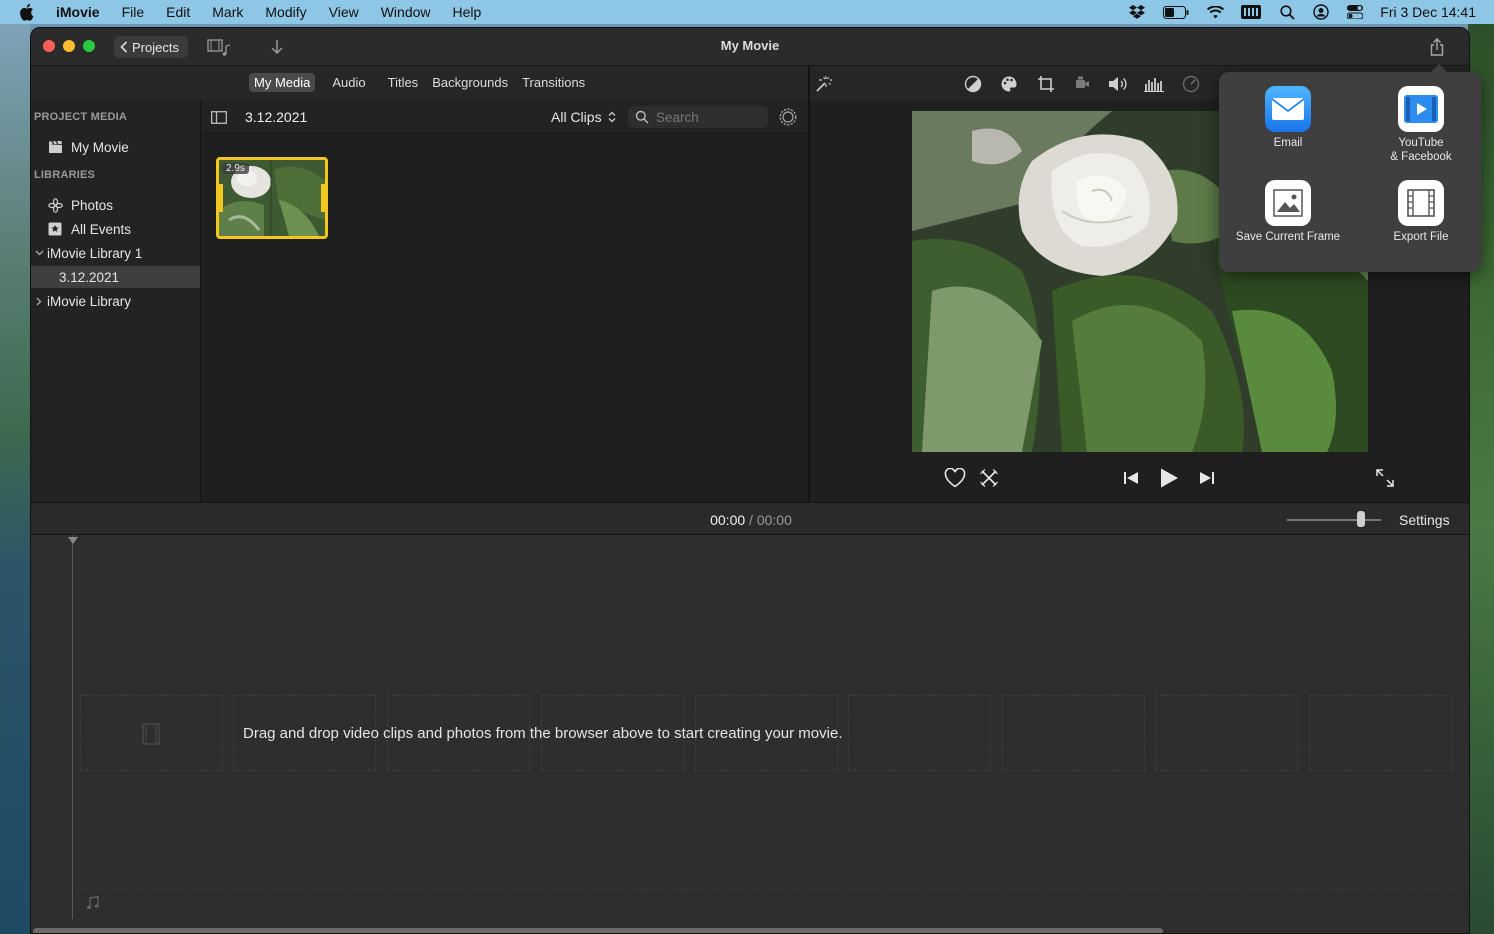  What do you see at coordinates (1288, 109) in the screenshot?
I see `mail-icon` at bounding box center [1288, 109].